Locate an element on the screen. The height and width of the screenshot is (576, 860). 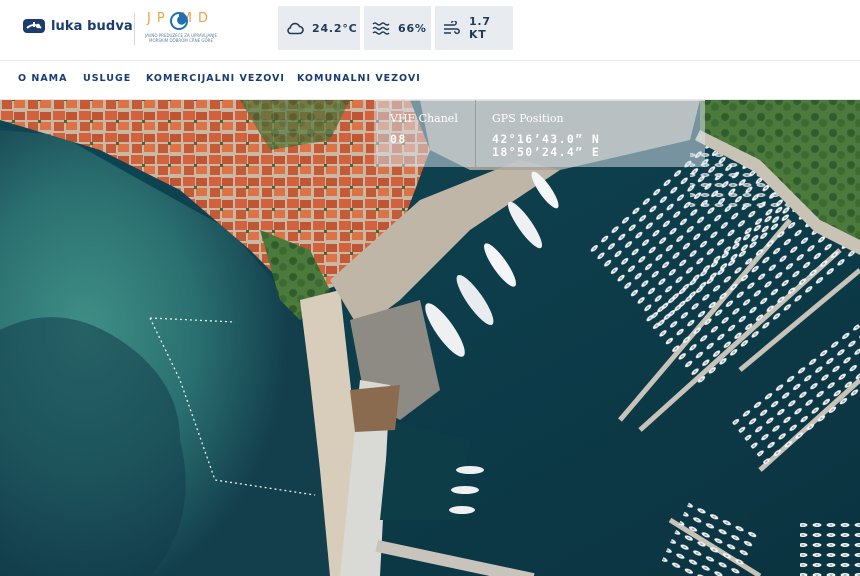
luka-budva-logo: luka budva is located at coordinates (77, 26).